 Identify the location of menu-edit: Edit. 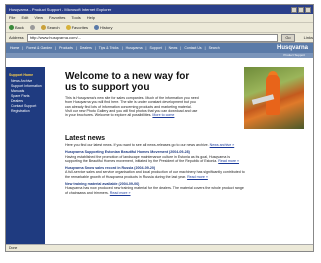
(24, 18).